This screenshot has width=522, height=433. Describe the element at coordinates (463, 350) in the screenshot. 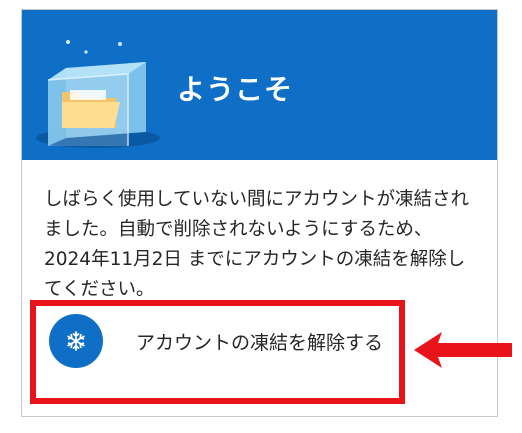

I see `annotation-arrow-icon` at that location.